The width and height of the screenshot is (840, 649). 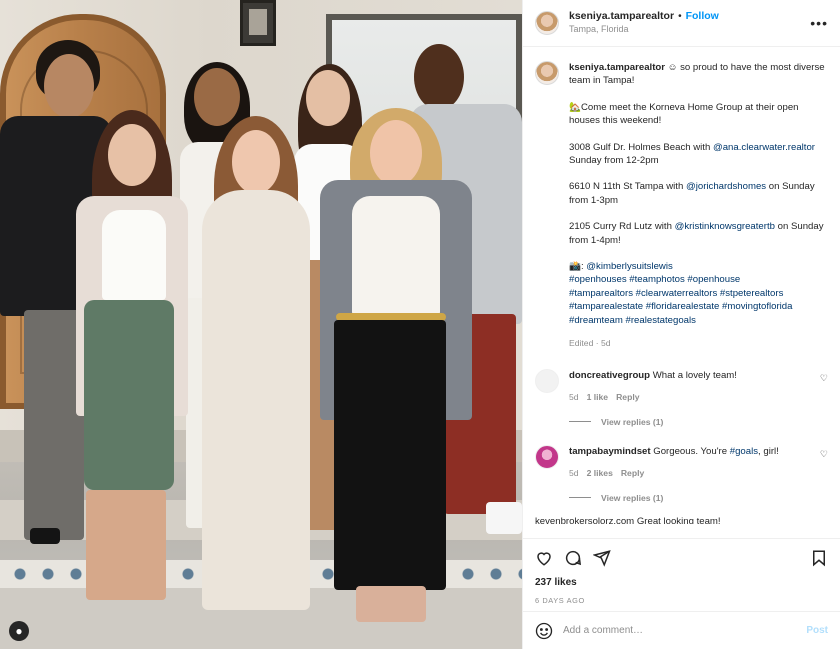 What do you see at coordinates (698, 320) in the screenshot?
I see `hashtags-line: #dreamteam #realestategoals` at bounding box center [698, 320].